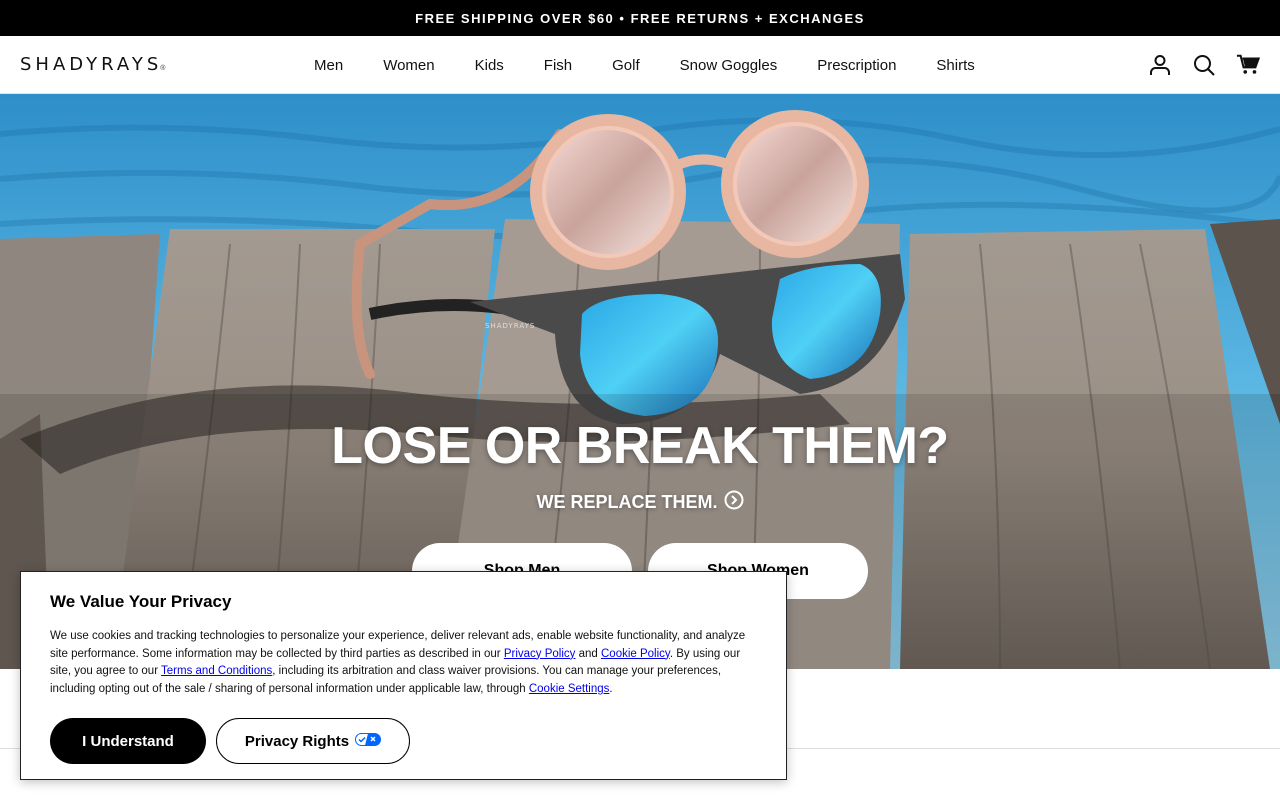  I want to click on hero-subtitle: WE REPLACE THEM., so click(627, 502).